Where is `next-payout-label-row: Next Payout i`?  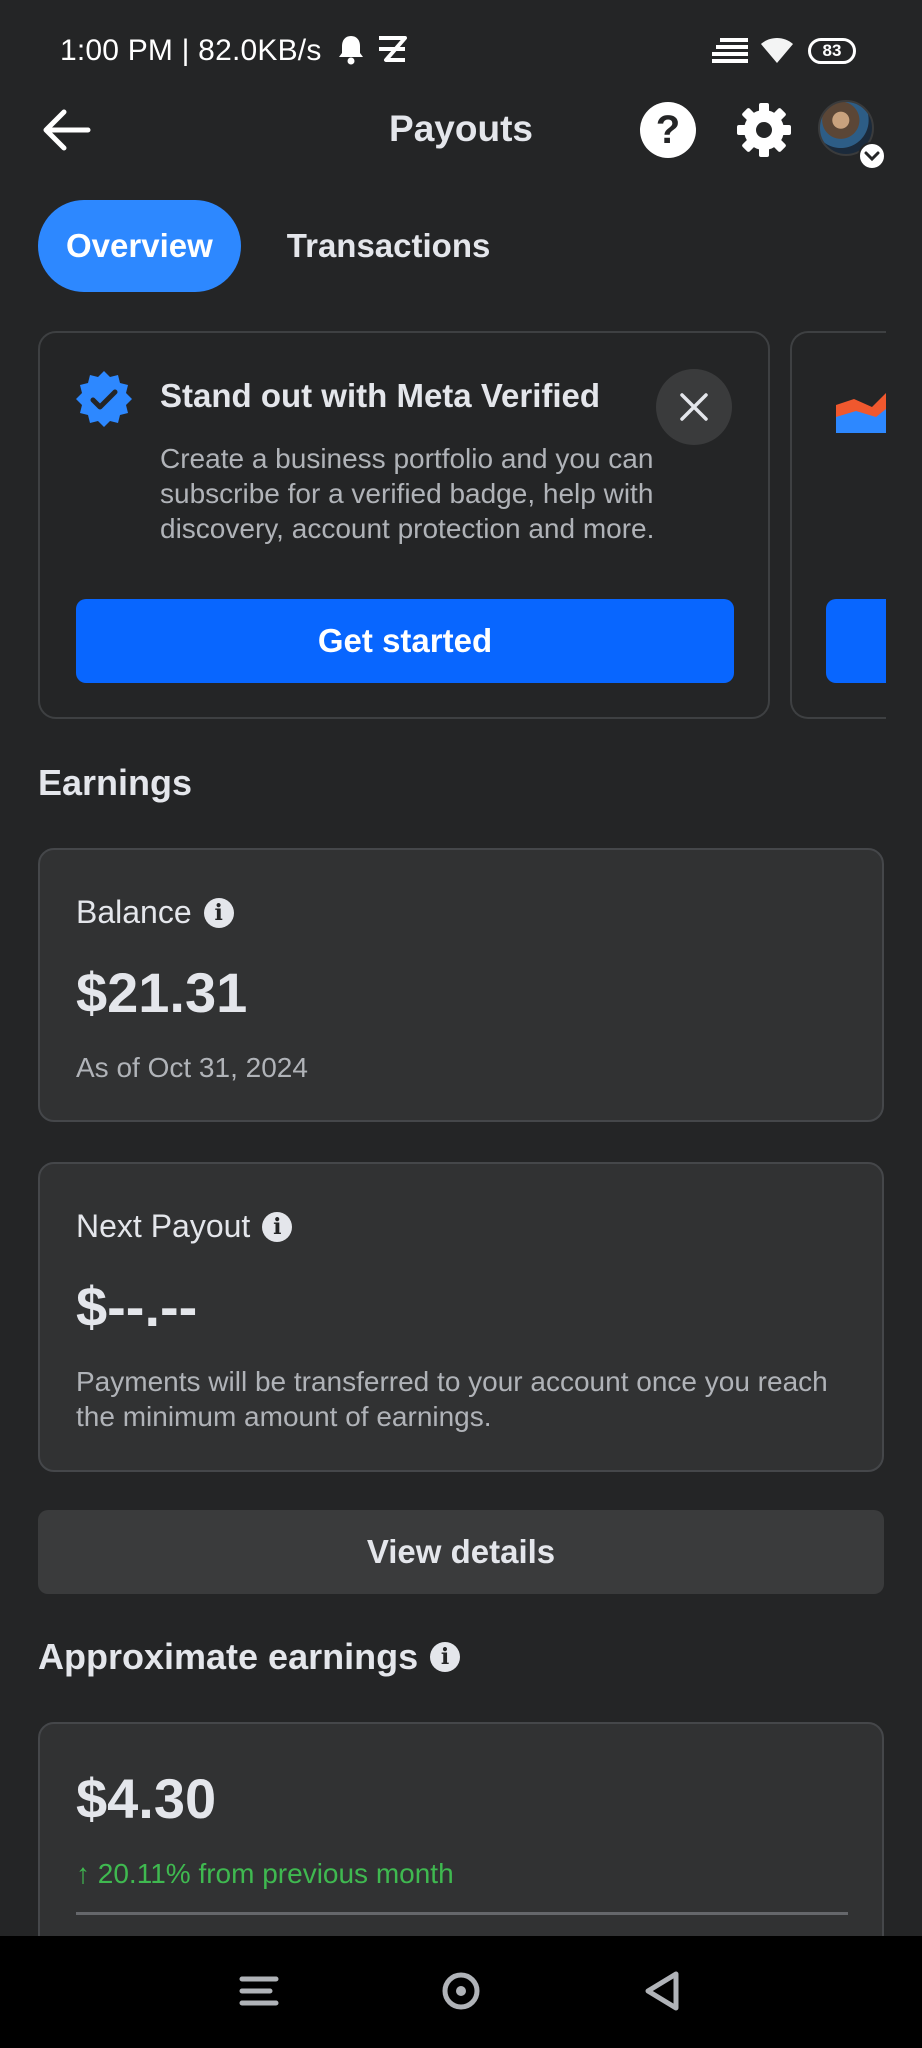 next-payout-label-row: Next Payout i is located at coordinates (184, 1226).